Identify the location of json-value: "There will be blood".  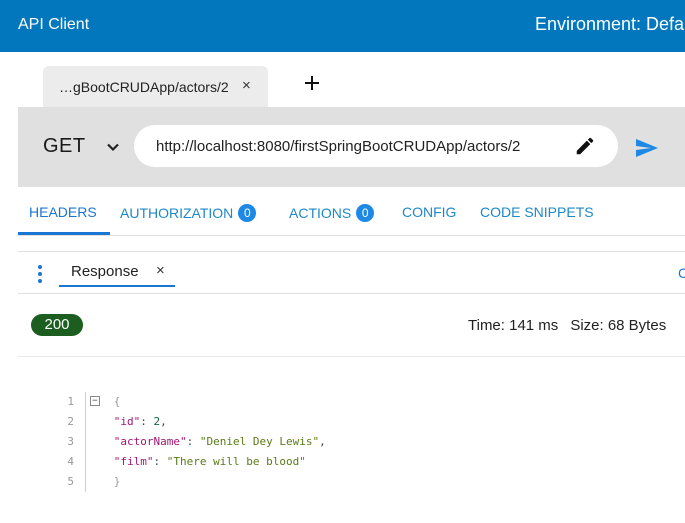
(236, 461).